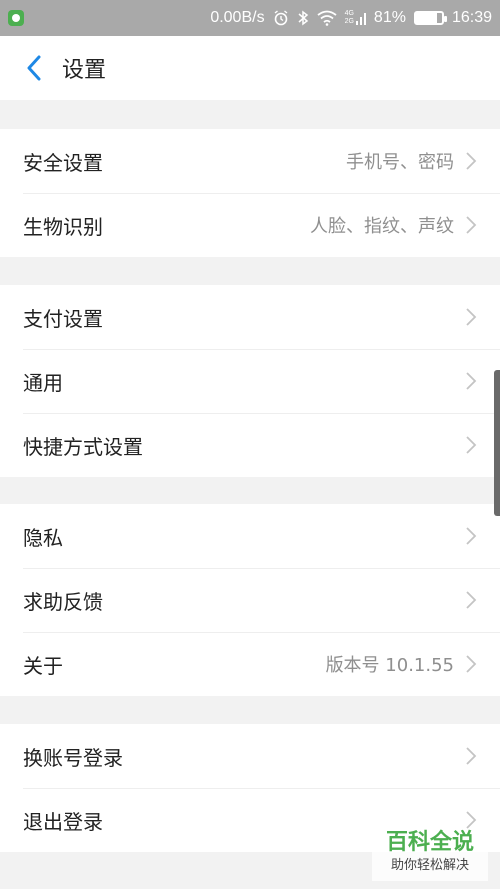 This screenshot has height=889, width=500. I want to click on settings-item-label: 关于, so click(43, 665).